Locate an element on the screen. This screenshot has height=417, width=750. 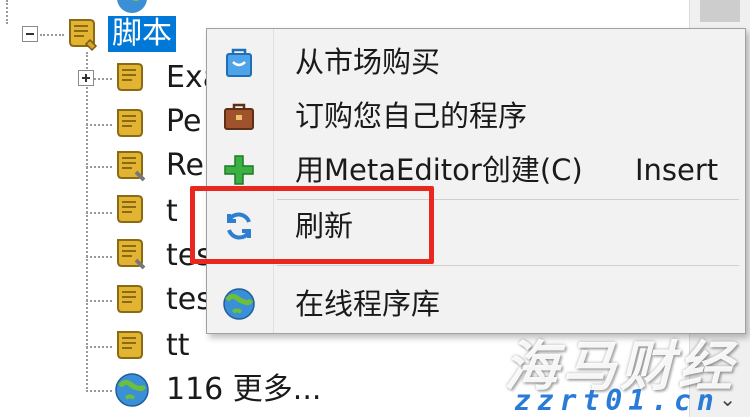
menu-item-order-own-program: 订购您自己的程序 is located at coordinates (476, 116).